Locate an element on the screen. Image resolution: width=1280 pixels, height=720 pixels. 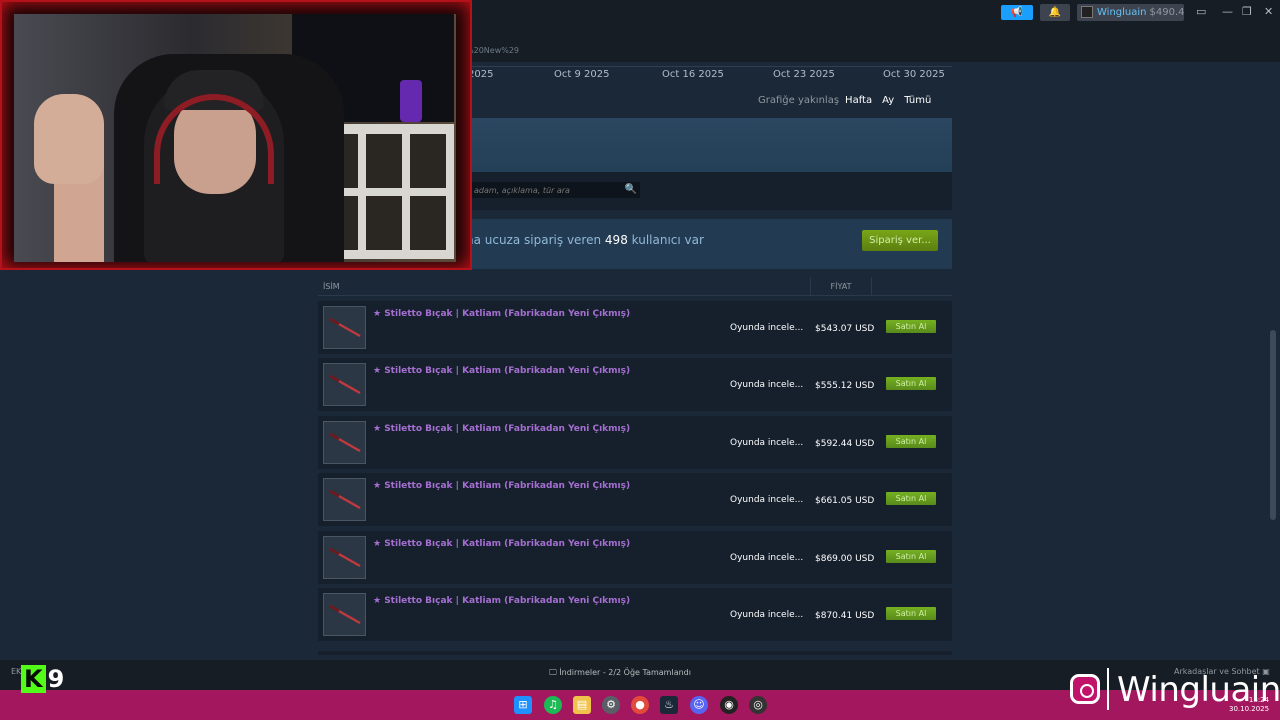
downloads-status: 🖵 İndirmeler - 2/2 Öğe Tamamlandı is located at coordinates (620, 673).